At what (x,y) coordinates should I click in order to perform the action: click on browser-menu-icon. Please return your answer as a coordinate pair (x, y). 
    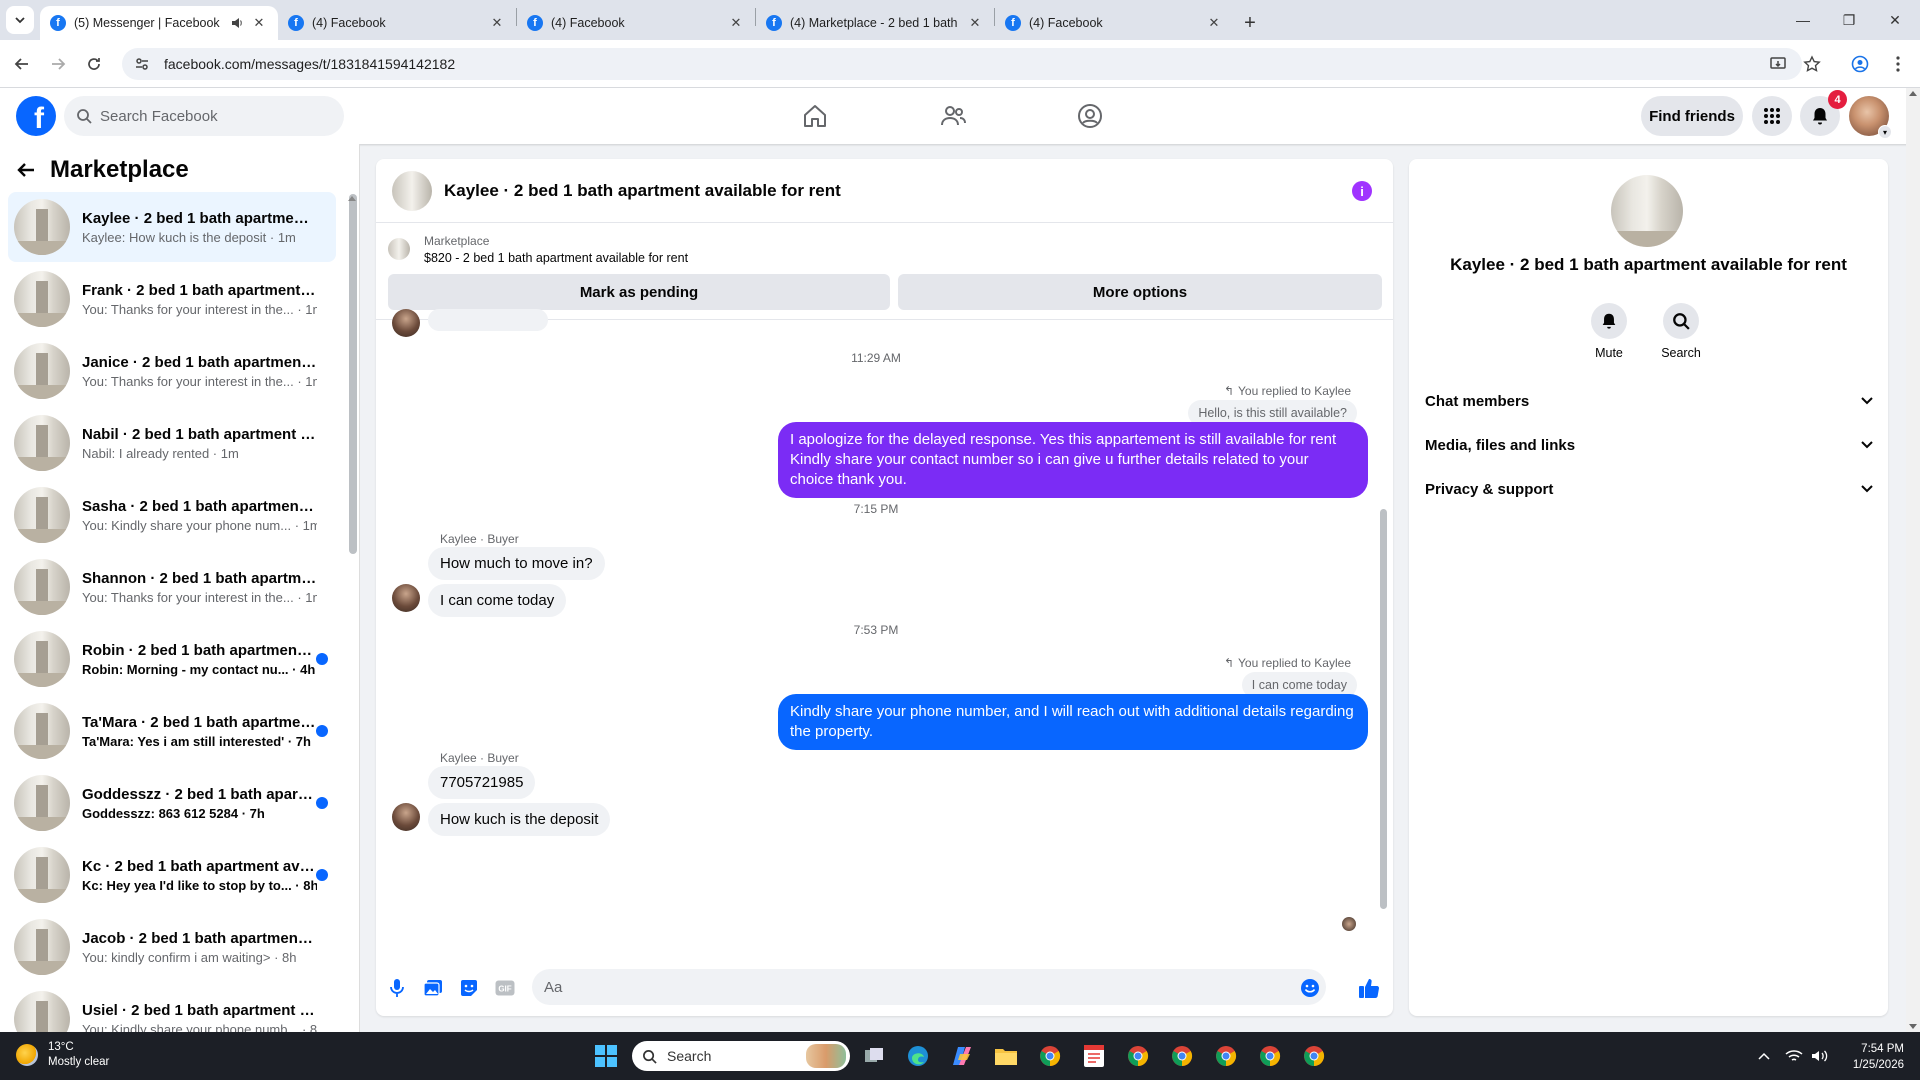
    Looking at the image, I should click on (1898, 64).